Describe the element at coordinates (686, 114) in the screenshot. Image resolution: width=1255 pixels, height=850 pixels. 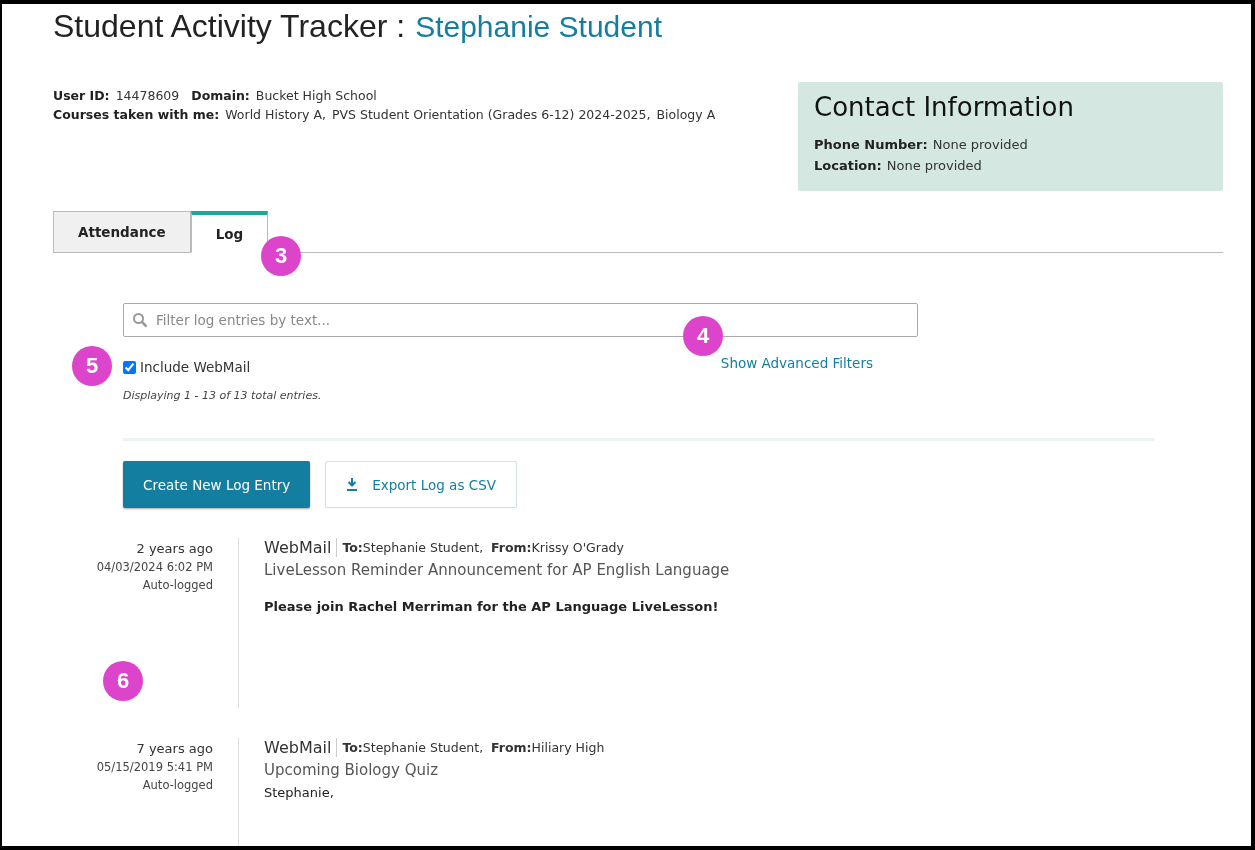
I see `course-name: Biology A` at that location.